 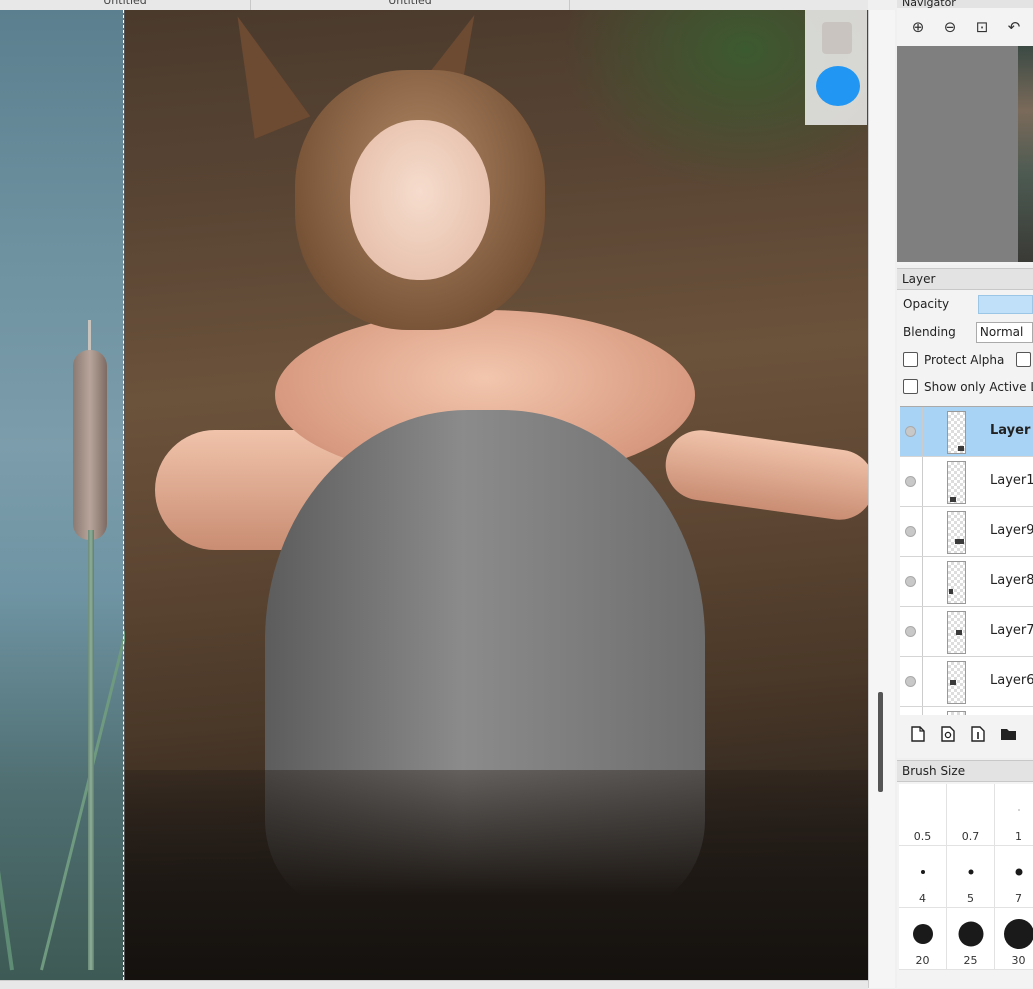 What do you see at coordinates (982, 27) in the screenshot?
I see `zoom-fit-icon: ⊡` at bounding box center [982, 27].